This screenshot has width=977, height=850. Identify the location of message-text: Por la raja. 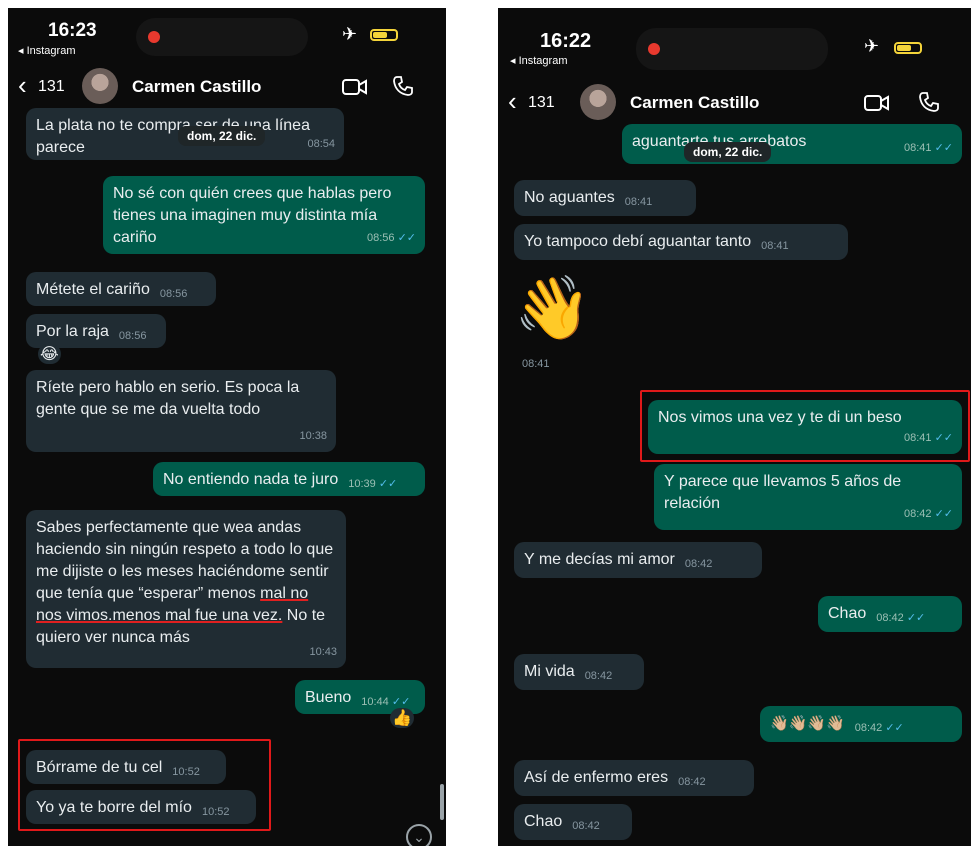
(72, 331).